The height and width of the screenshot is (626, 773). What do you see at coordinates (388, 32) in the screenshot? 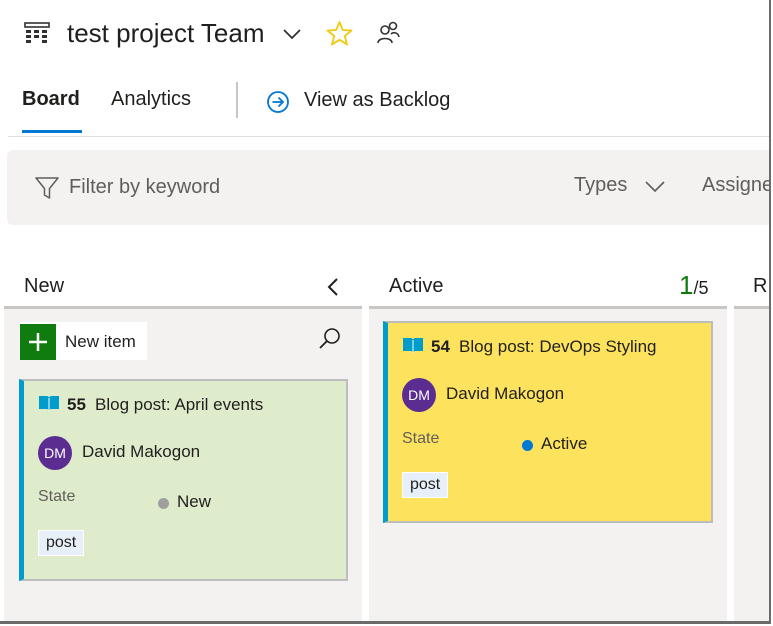
I see `team-members-icon` at bounding box center [388, 32].